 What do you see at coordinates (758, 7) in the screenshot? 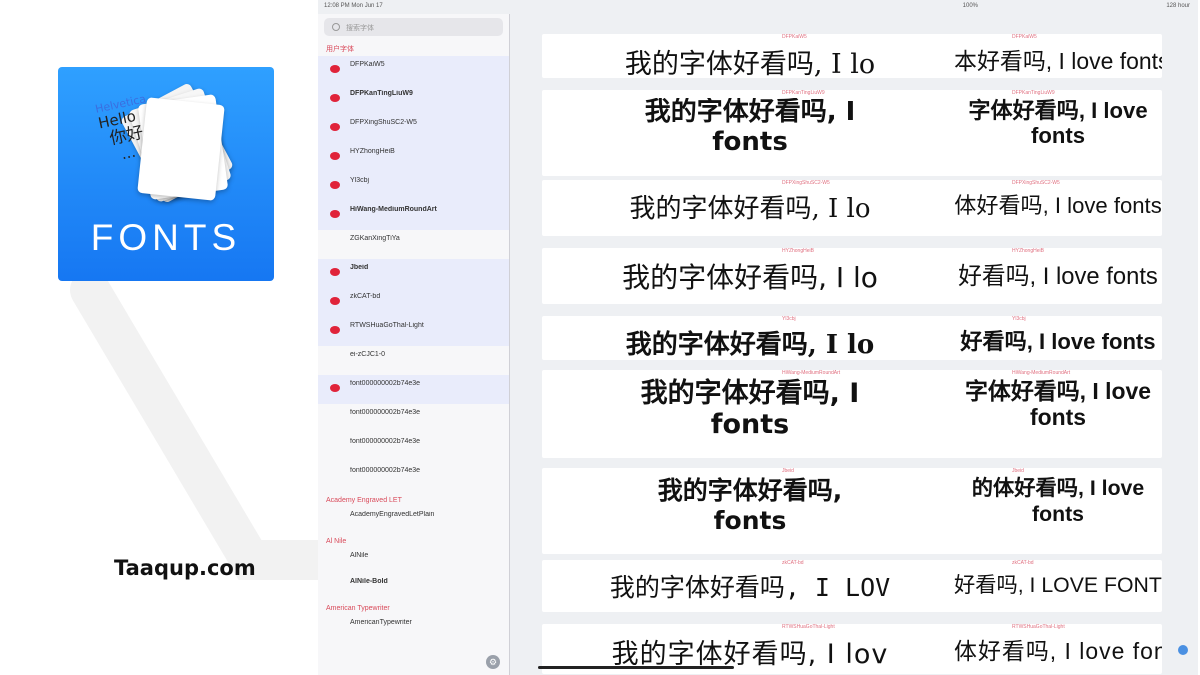
I see `status-bar: 12:08 PM Mon Jun 17 100% 128 hour` at bounding box center [758, 7].